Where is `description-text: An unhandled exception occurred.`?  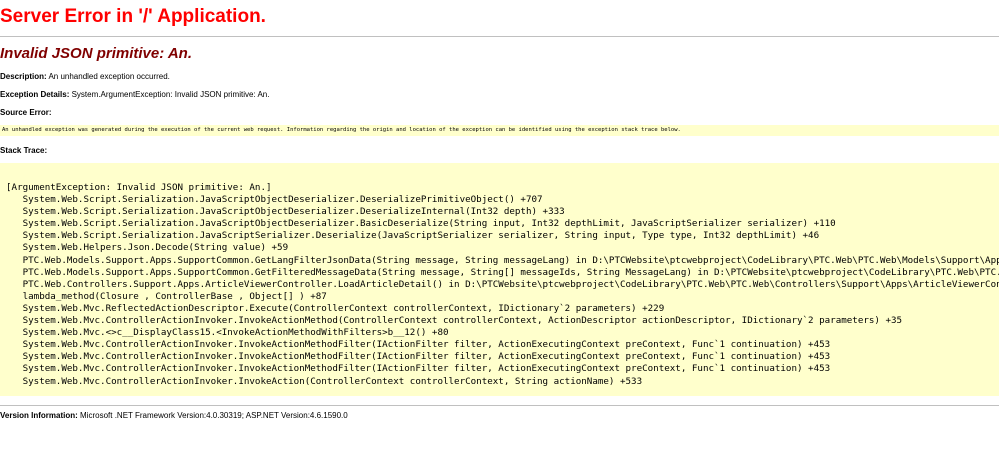 description-text: An unhandled exception occurred. is located at coordinates (109, 76).